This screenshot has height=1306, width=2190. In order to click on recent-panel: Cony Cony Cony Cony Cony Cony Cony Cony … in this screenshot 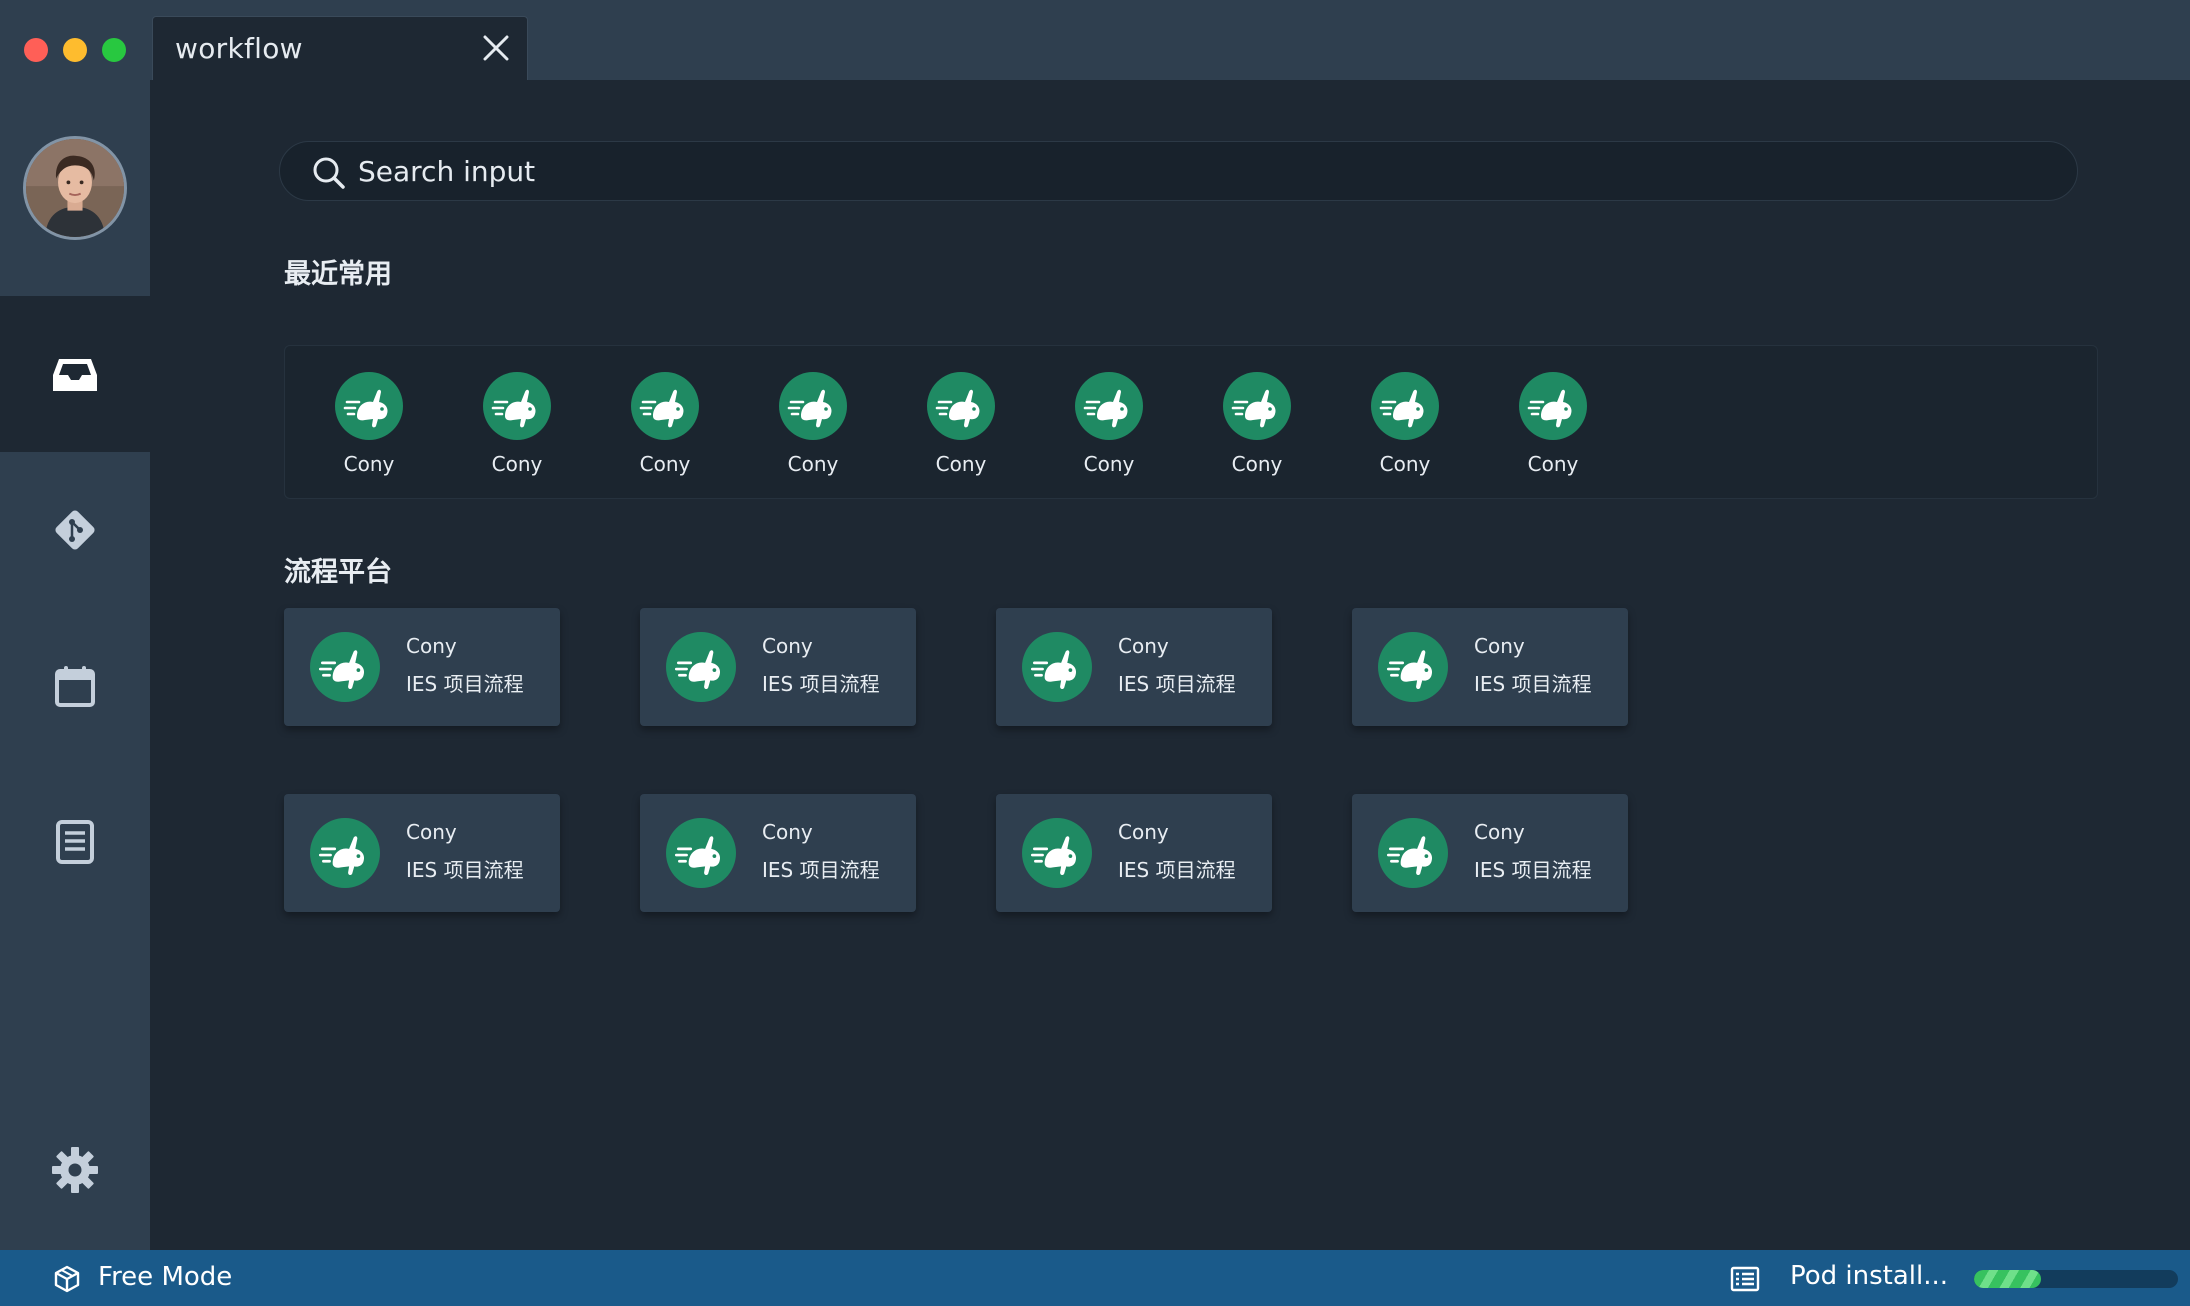, I will do `click(1191, 422)`.